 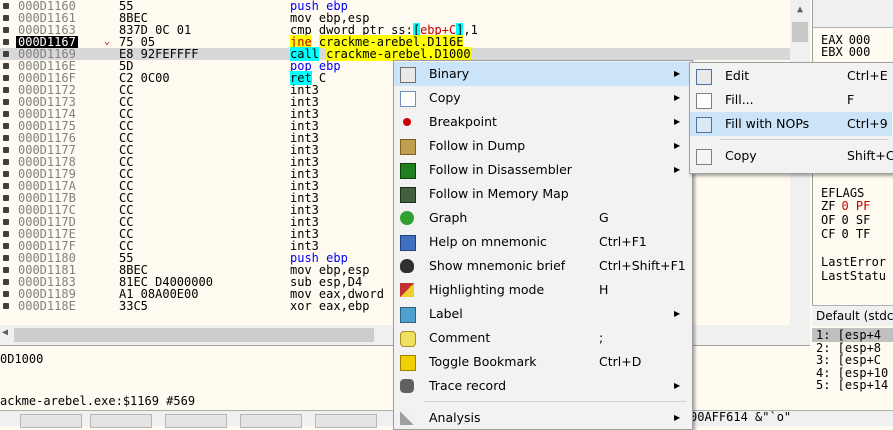 I want to click on register-row: LastStatu, so click(x=856, y=276).